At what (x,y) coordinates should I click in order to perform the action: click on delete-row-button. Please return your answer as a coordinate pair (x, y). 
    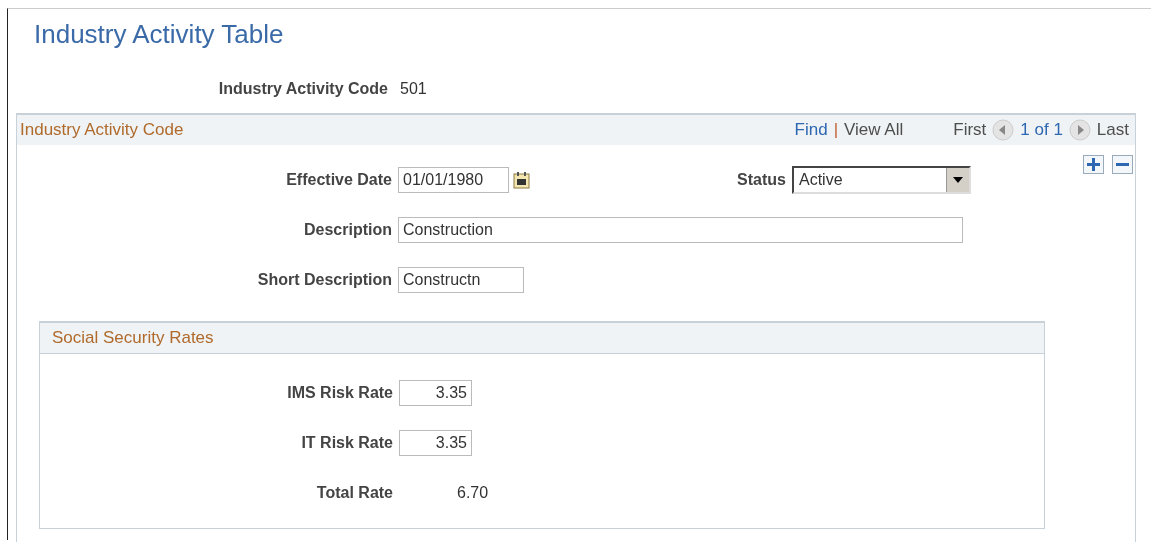
    Looking at the image, I should click on (1122, 164).